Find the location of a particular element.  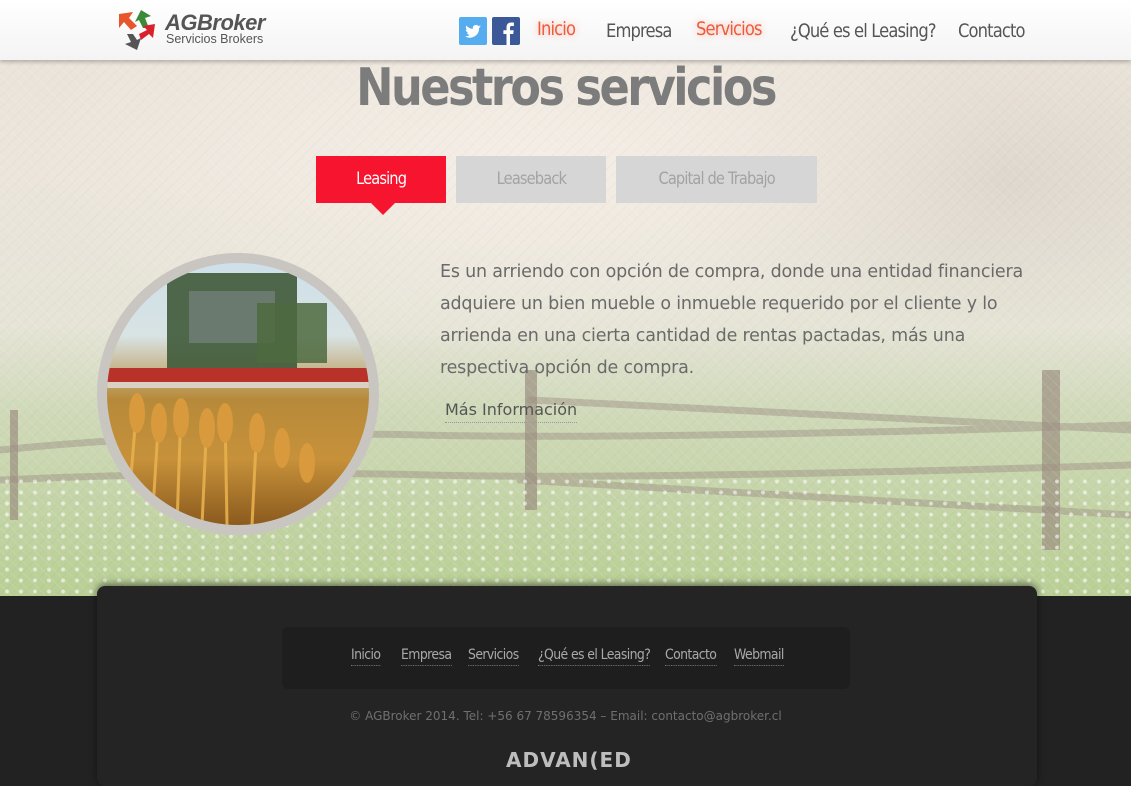

tab-label: Leasing is located at coordinates (381, 179).